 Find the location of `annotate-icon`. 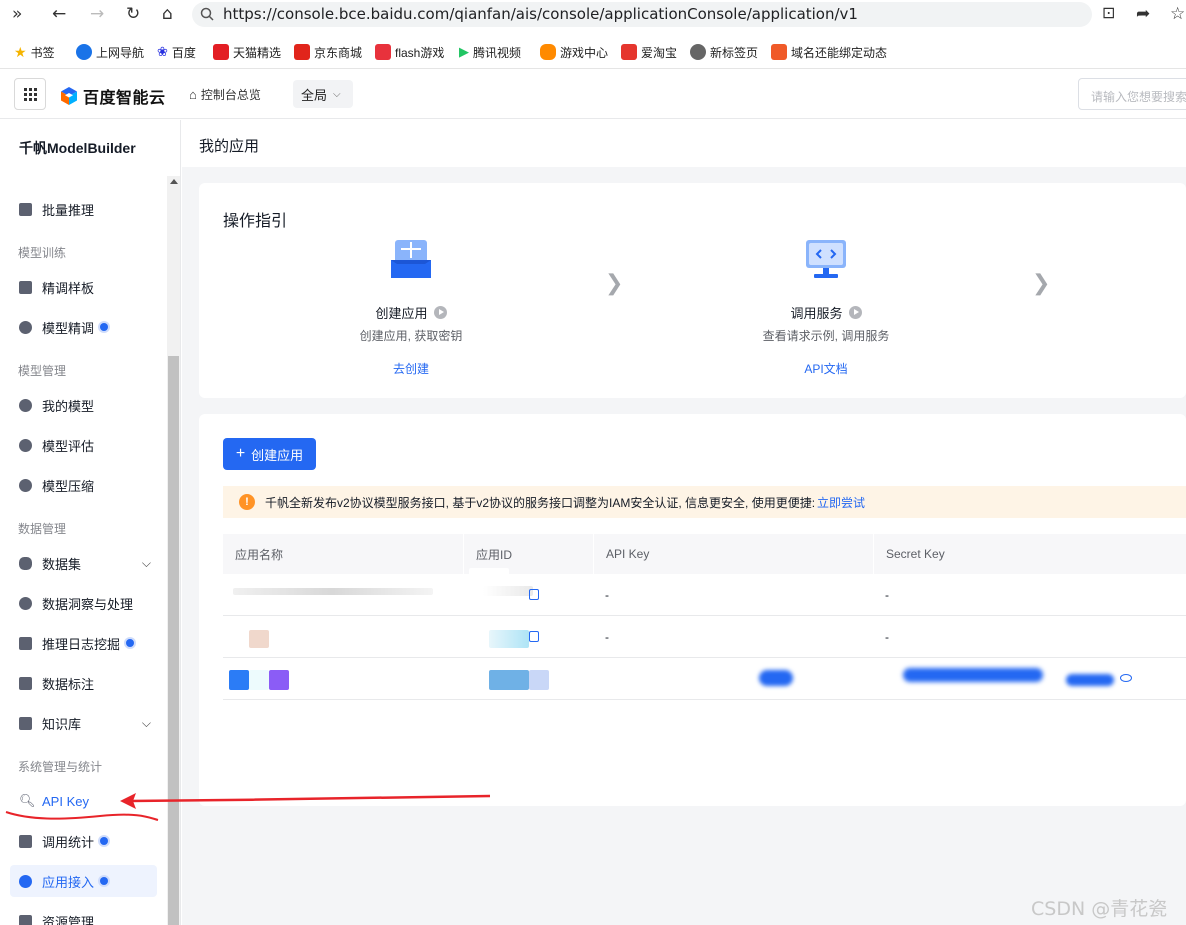

annotate-icon is located at coordinates (25, 683).